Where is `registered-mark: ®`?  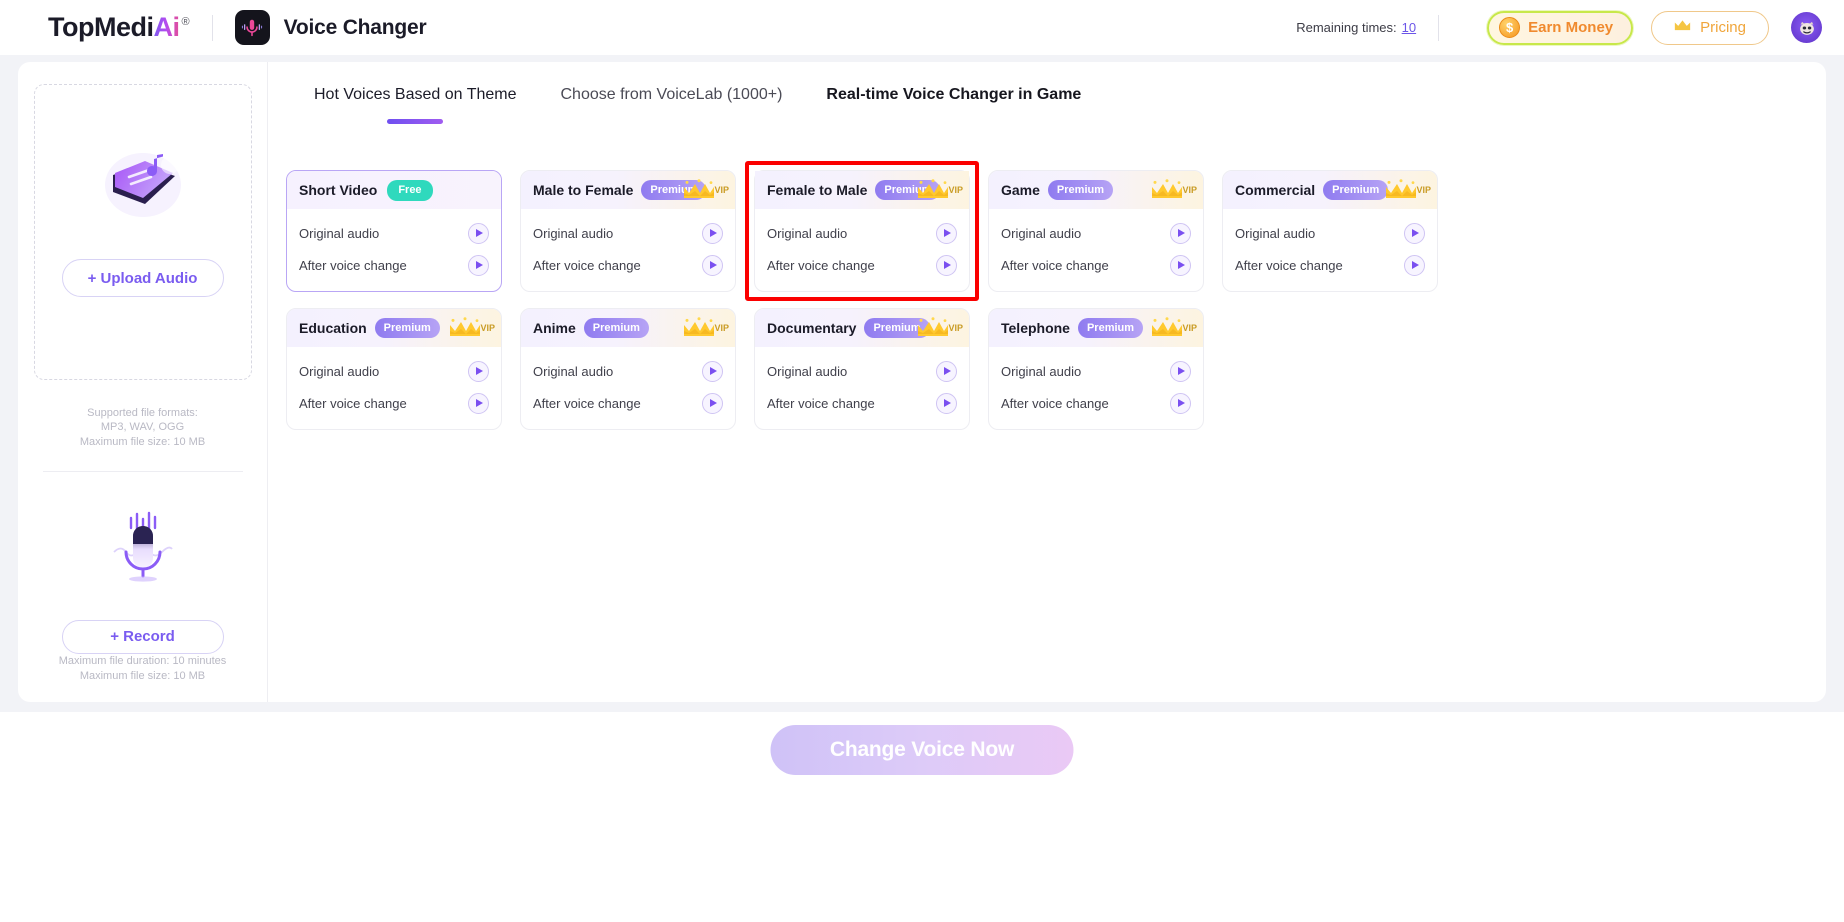 registered-mark: ® is located at coordinates (185, 22).